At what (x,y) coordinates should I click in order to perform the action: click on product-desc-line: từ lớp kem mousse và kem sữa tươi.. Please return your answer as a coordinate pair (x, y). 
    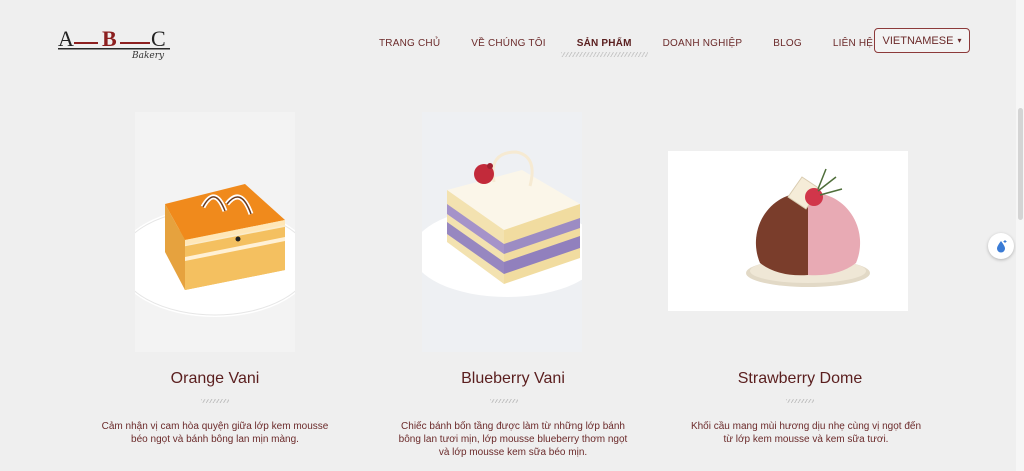
    Looking at the image, I should click on (806, 439).